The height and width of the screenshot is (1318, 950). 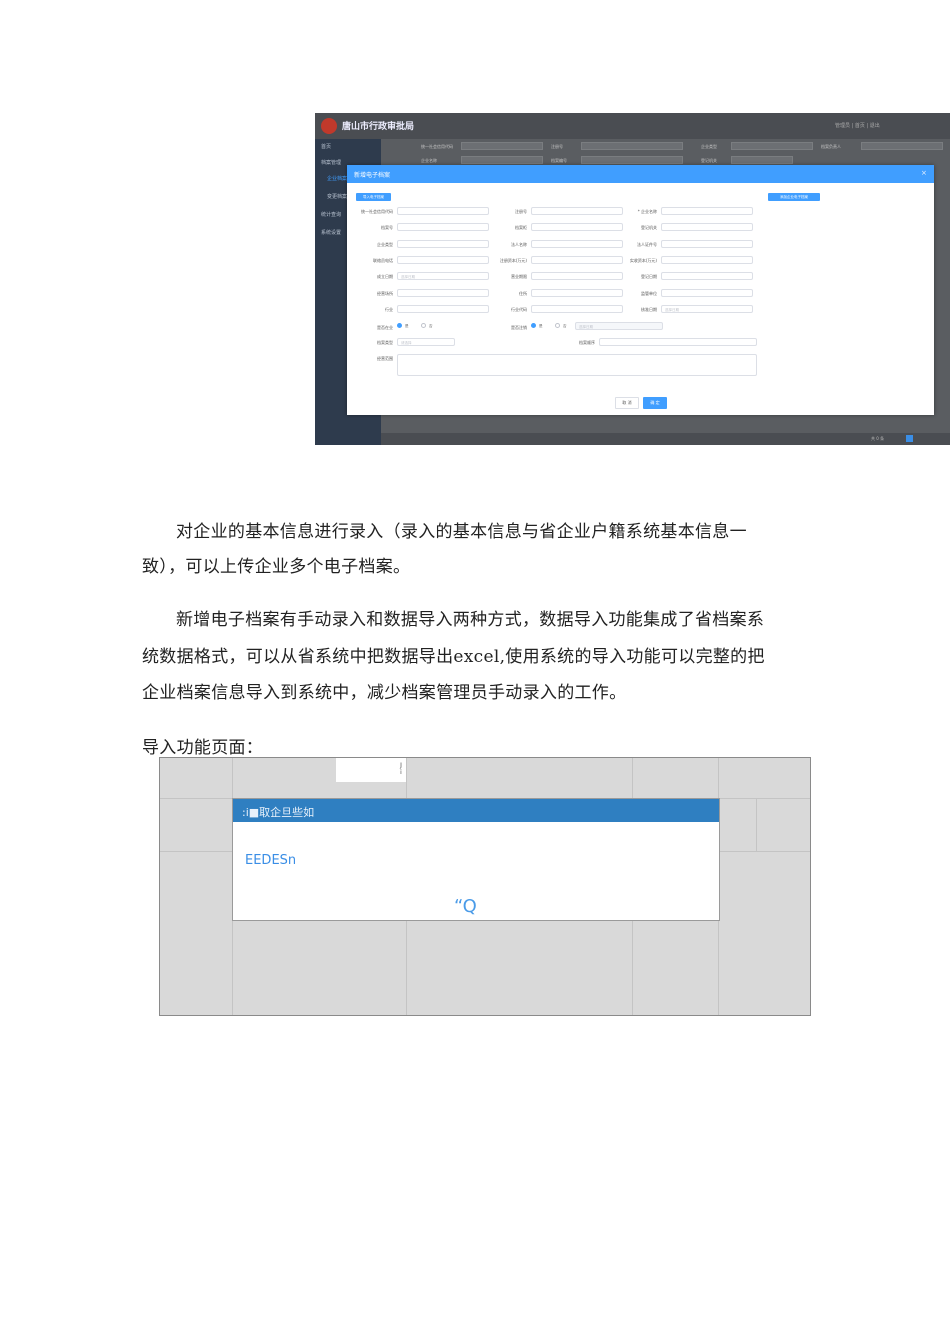 I want to click on field-label: 实收资本(万元), so click(x=643, y=260).